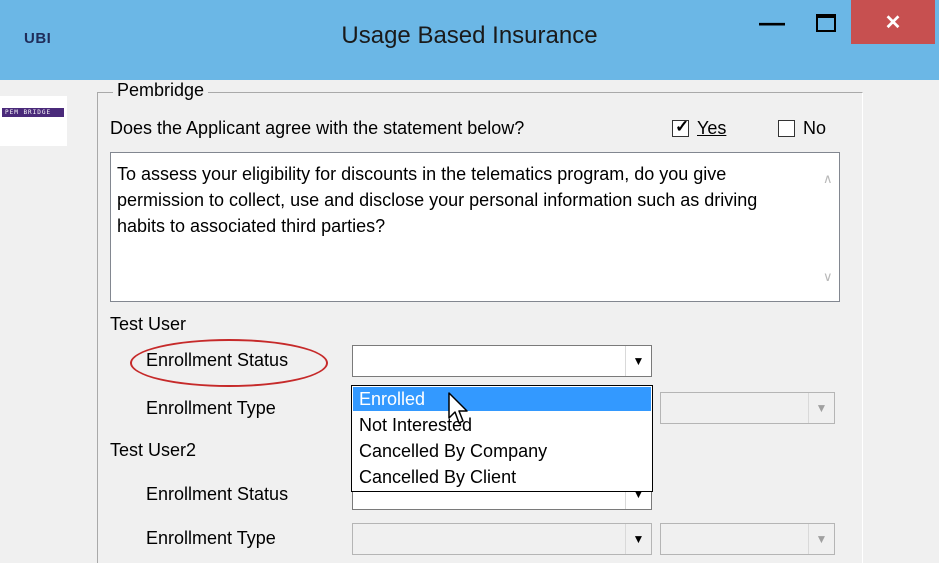 The width and height of the screenshot is (939, 563). Describe the element at coordinates (786, 128) in the screenshot. I see `no-checkbox` at that location.